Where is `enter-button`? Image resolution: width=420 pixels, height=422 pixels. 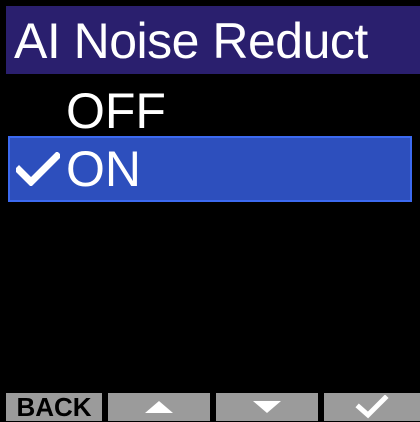
enter-button is located at coordinates (372, 407).